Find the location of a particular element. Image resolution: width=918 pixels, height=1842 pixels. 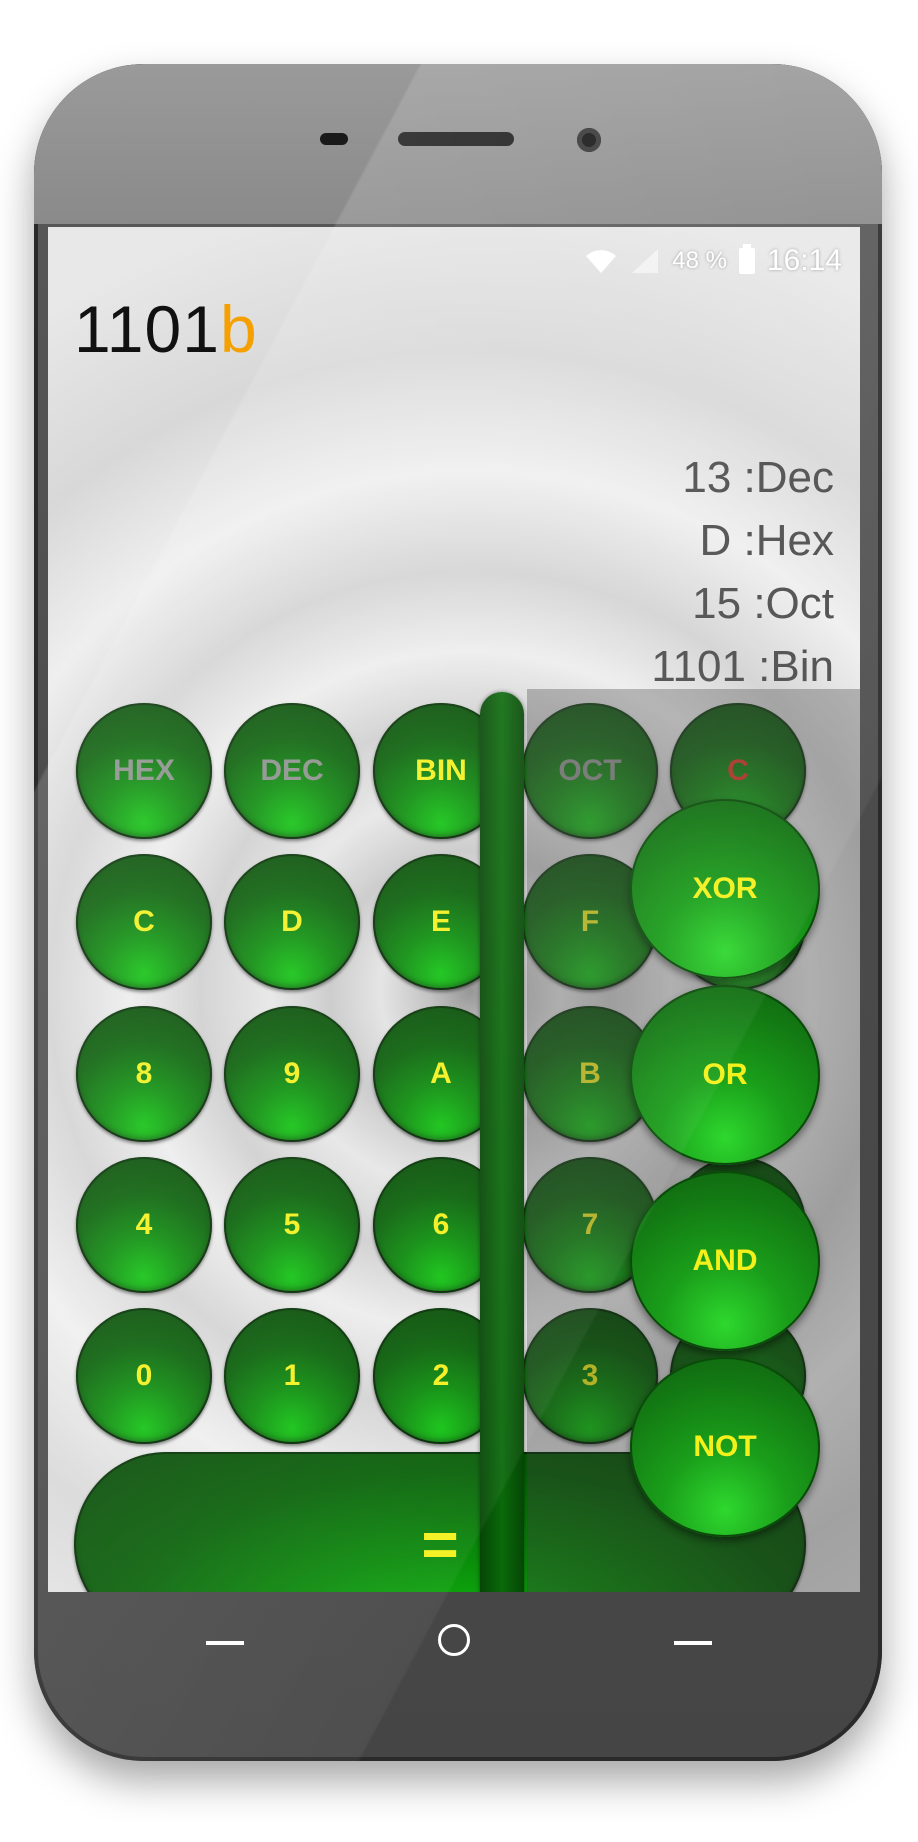

conversion-bin: 1101 :Bin is located at coordinates (742, 666).